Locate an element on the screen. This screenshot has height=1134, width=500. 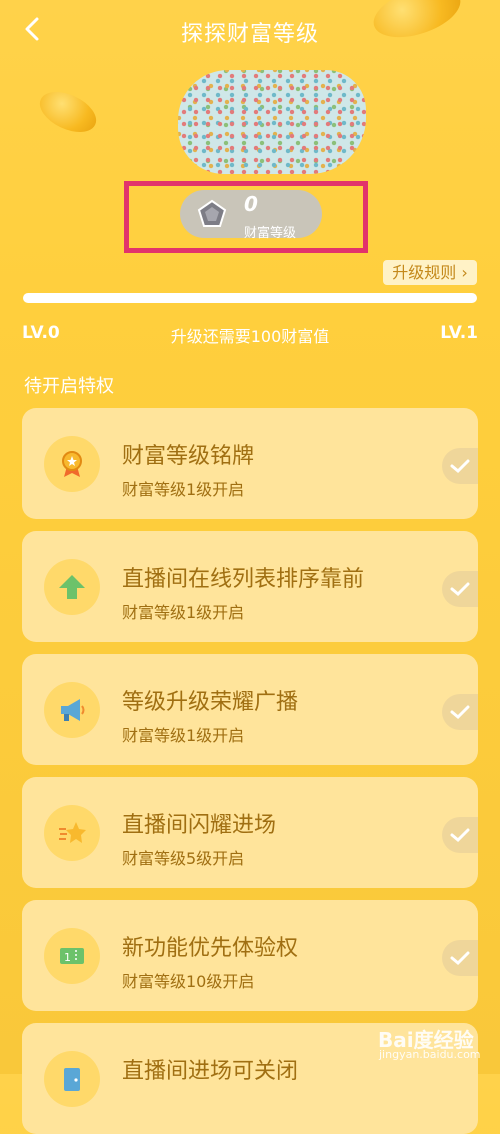
privilege-card-early-access: 1 新功能优先体验权 财富等级10级开启 is located at coordinates (250, 955).